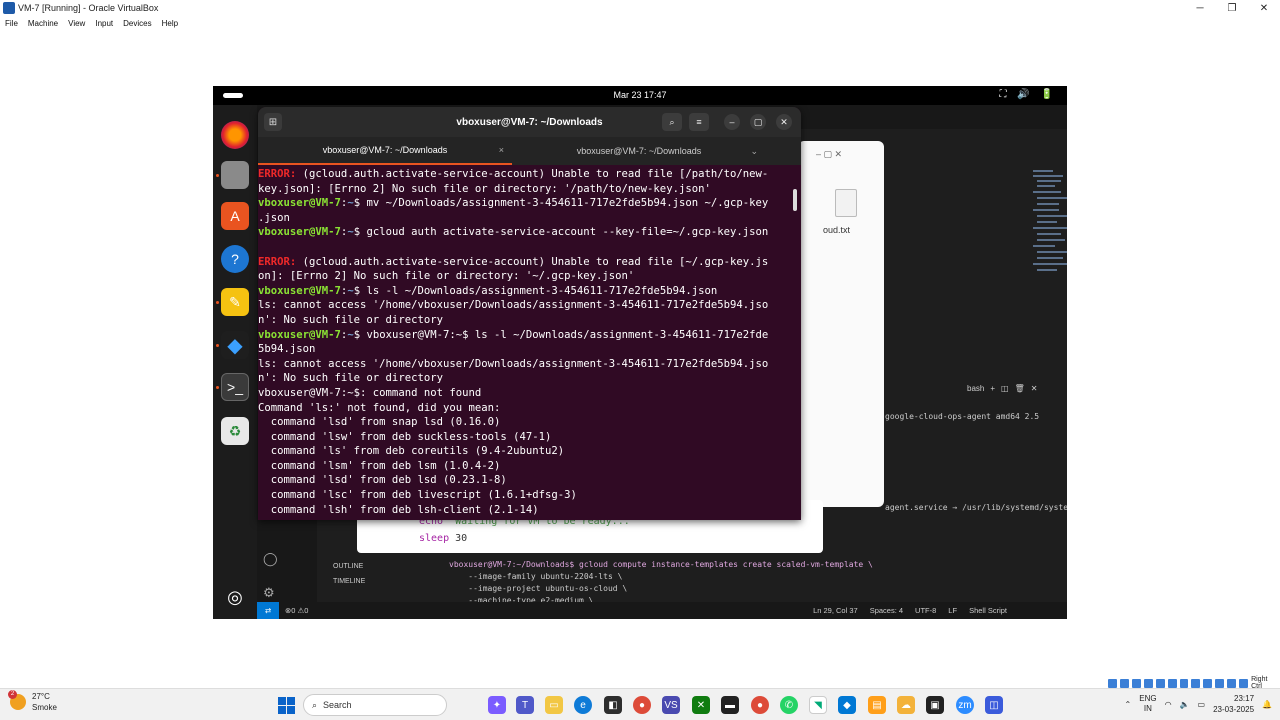 The width and height of the screenshot is (1280, 720). I want to click on taskbar-clock: 23:17 23-03-2025, so click(1233, 704).